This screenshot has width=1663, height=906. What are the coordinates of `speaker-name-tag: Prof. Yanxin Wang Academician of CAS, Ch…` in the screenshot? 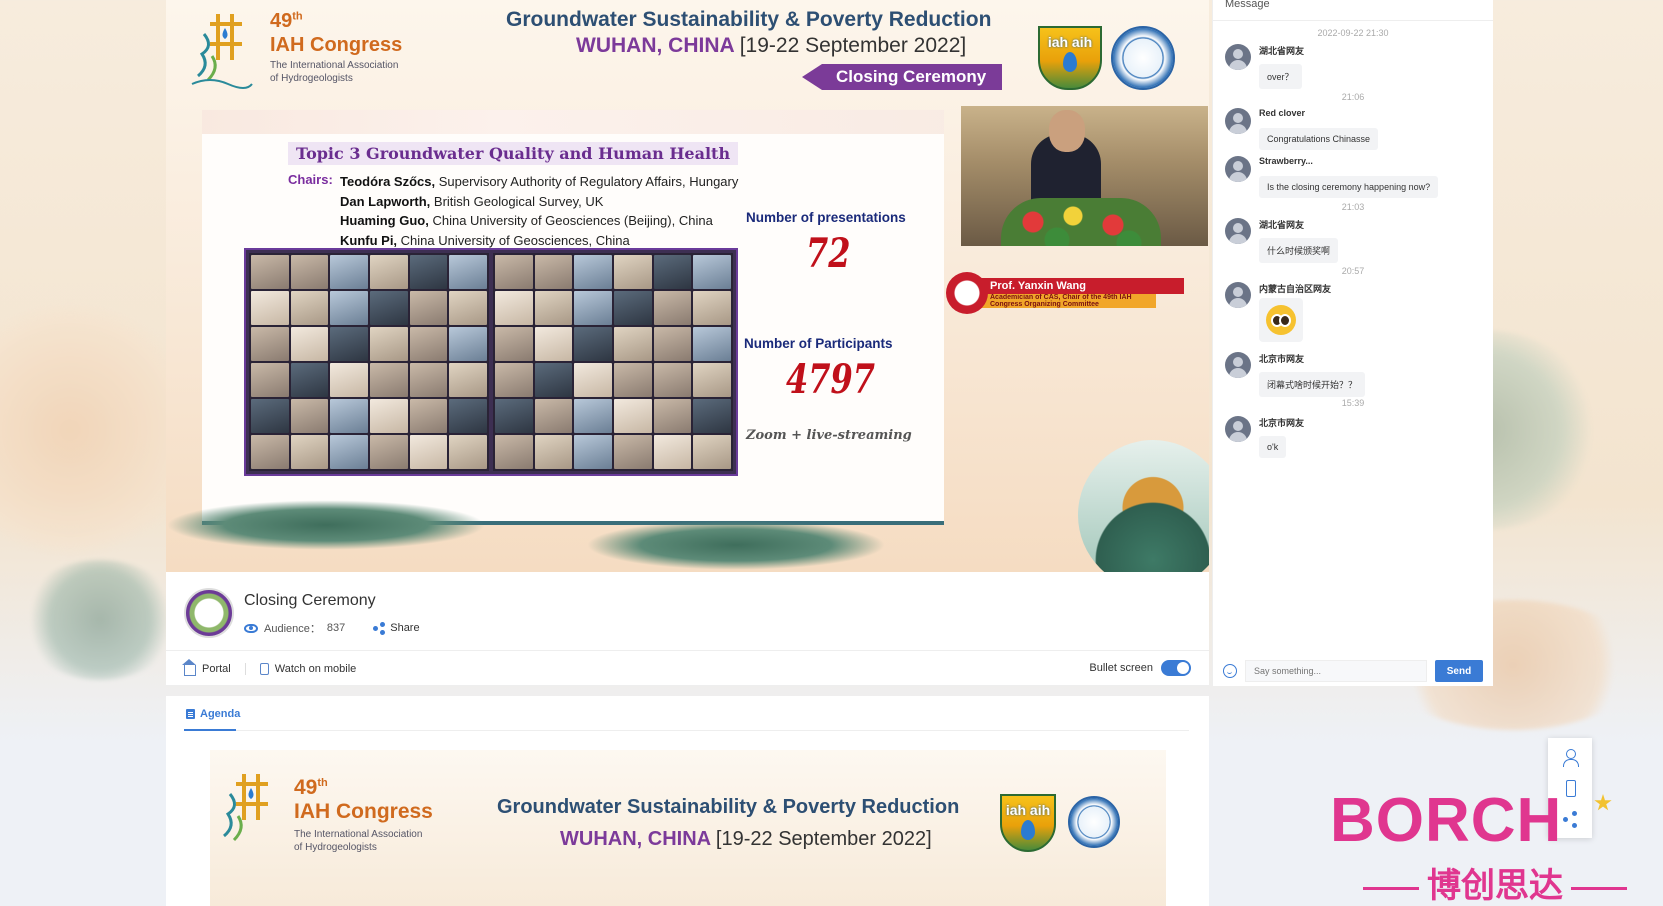 It's located at (1066, 293).